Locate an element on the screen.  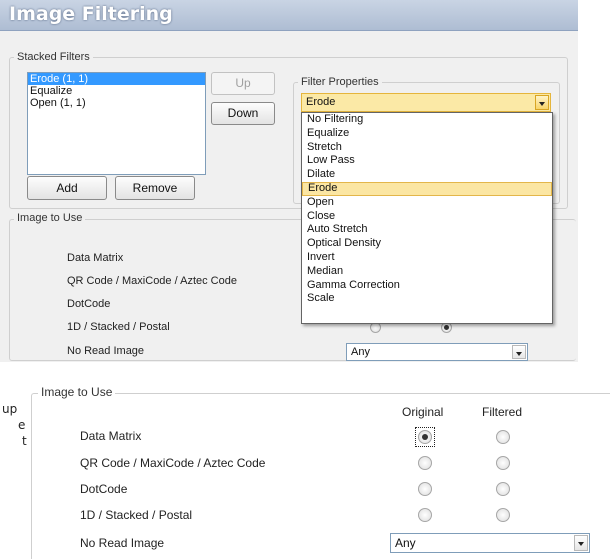
filtered-radio-qr-code is located at coordinates (503, 463).